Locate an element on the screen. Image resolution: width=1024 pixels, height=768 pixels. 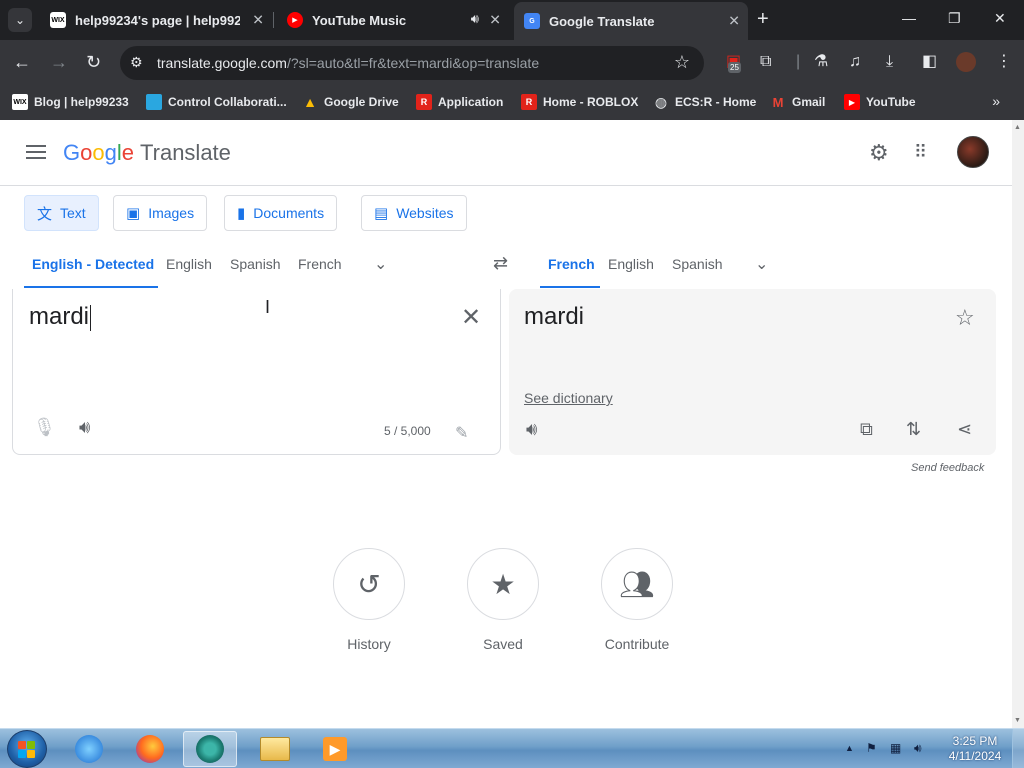
gmail-icon: M is located at coordinates (778, 102).